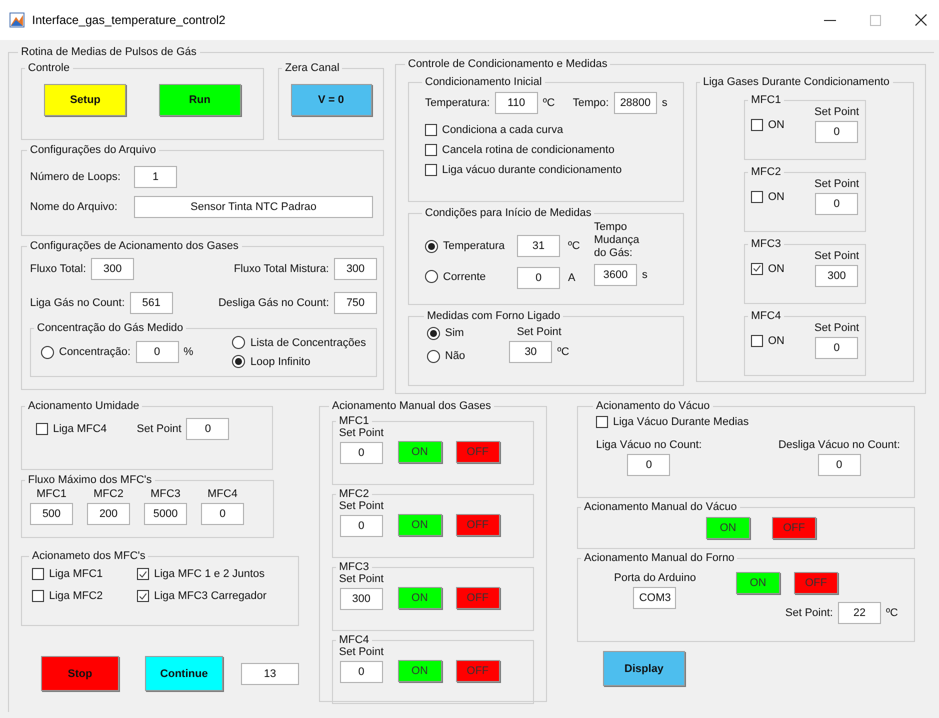 This screenshot has height=718, width=939. What do you see at coordinates (223, 494) in the screenshot?
I see `field-label: MFC4` at bounding box center [223, 494].